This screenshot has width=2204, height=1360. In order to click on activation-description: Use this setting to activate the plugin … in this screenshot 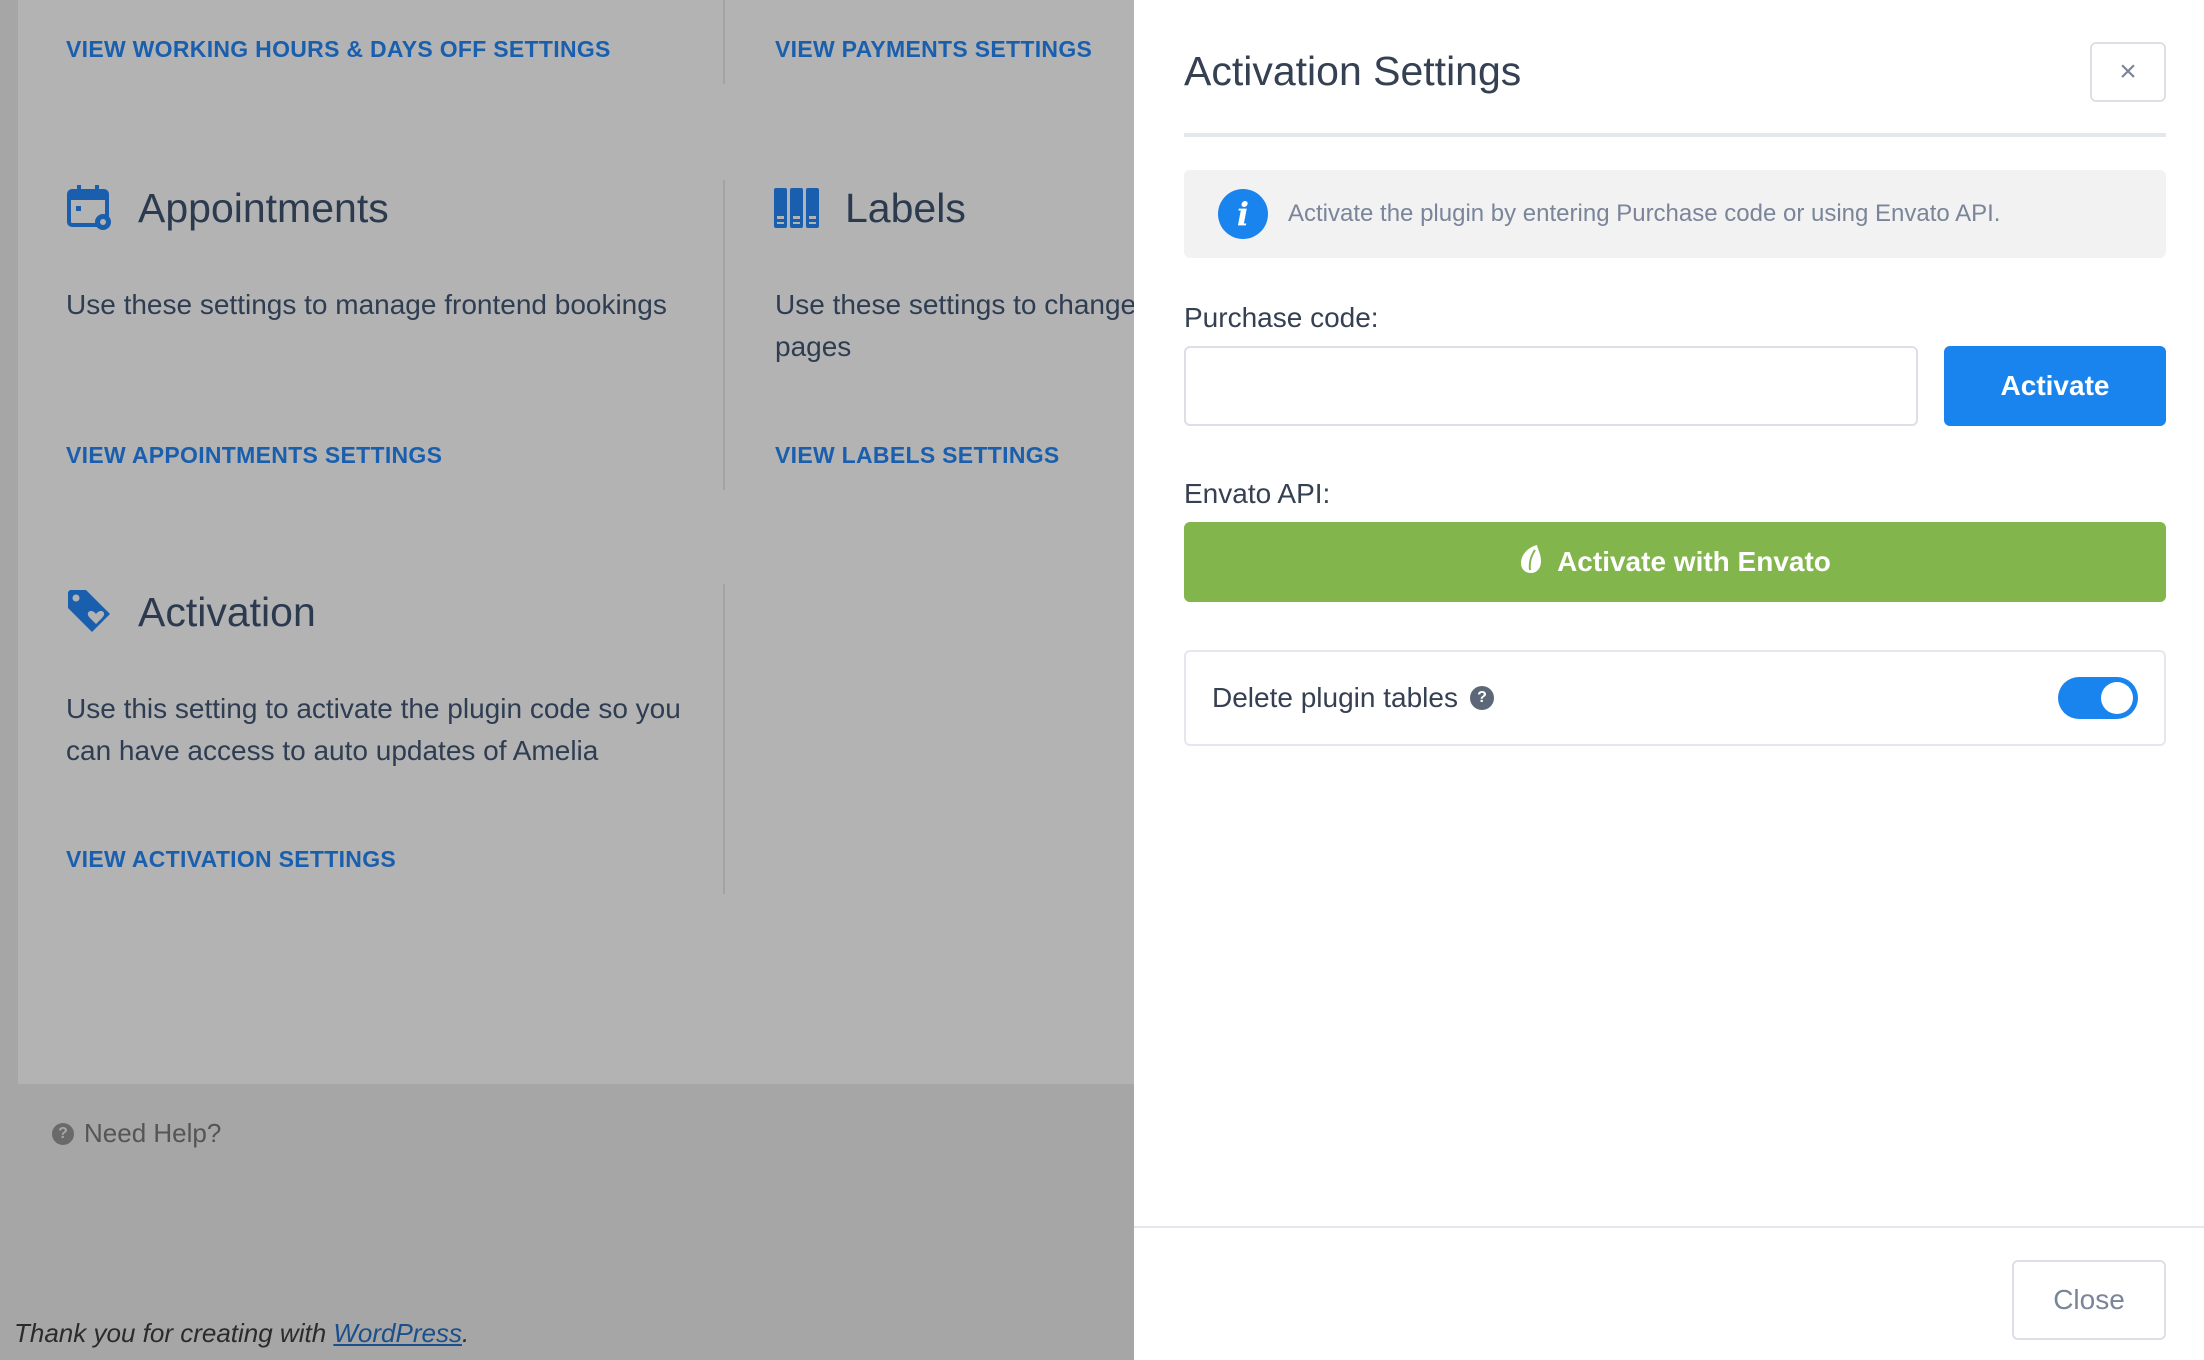, I will do `click(373, 729)`.